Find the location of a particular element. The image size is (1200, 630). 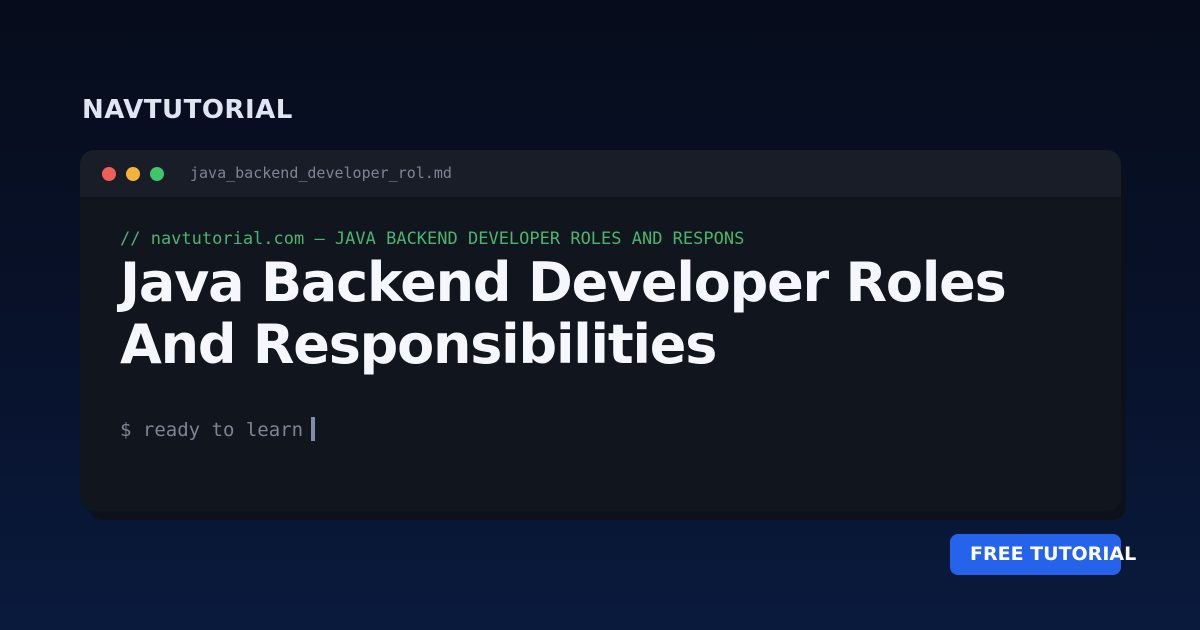

terminal-prompt: $ ready to learn is located at coordinates (218, 429).